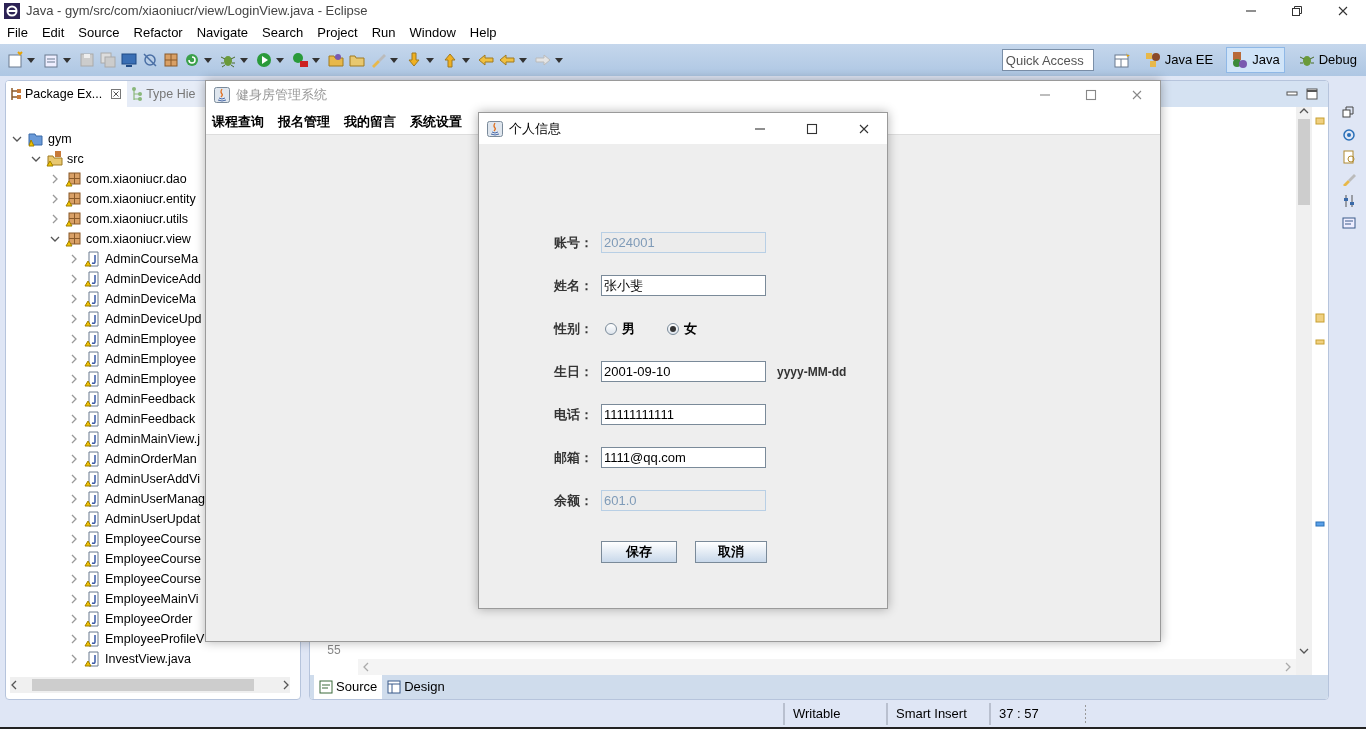  I want to click on tree-item: com.xiaoniucr.entity, so click(141, 199).